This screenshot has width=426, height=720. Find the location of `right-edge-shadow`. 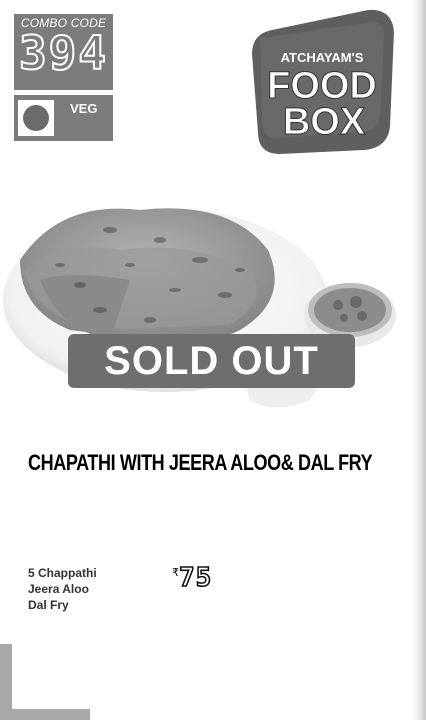

right-edge-shadow is located at coordinates (419, 360).